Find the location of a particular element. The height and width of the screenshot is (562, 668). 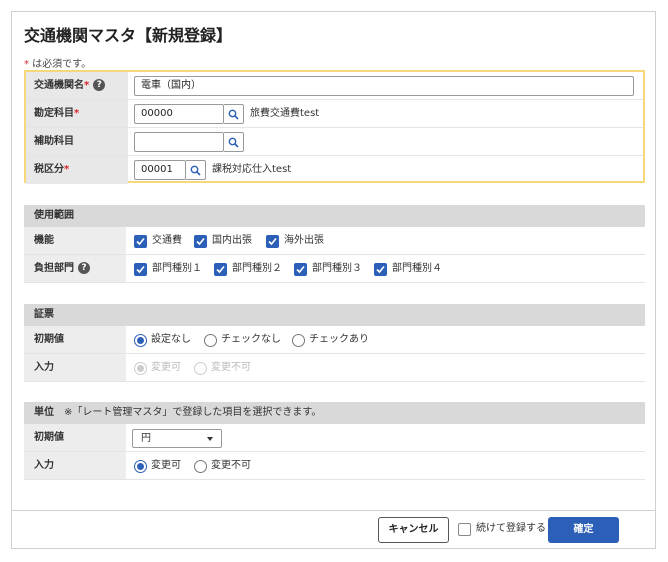

account-code-input: 00000 is located at coordinates (179, 114).